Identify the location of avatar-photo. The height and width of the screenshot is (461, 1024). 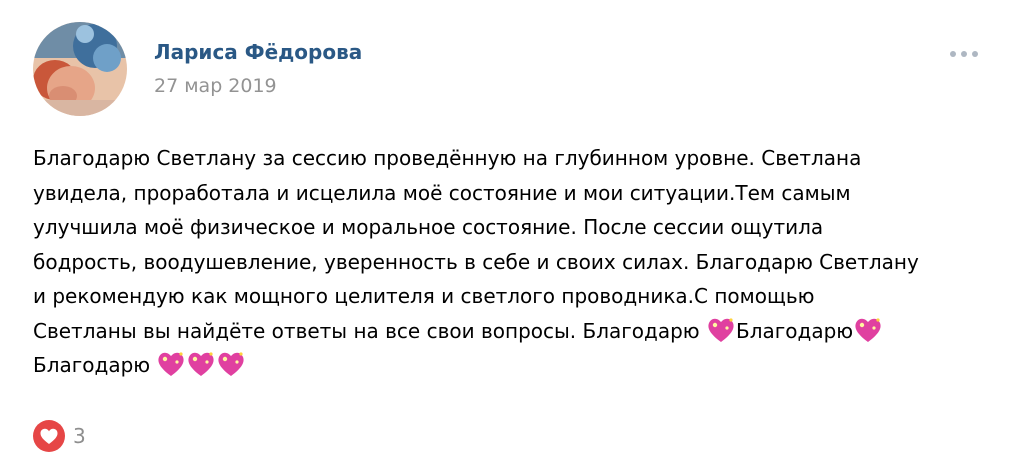
(80, 69).